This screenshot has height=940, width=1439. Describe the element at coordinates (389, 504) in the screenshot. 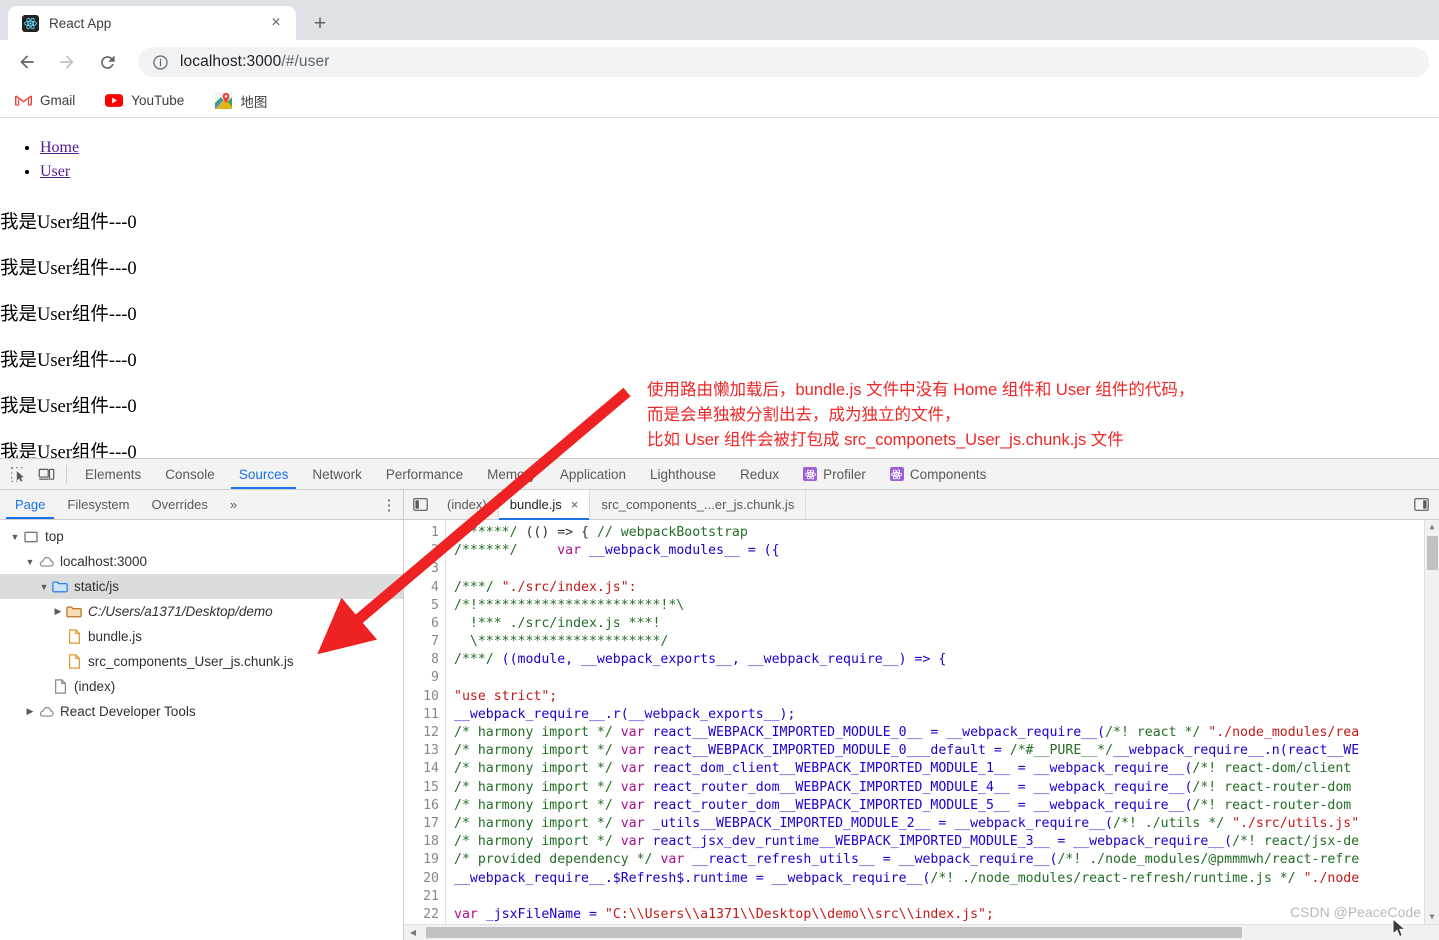

I see `navigator-menu-icon: ⋮` at that location.